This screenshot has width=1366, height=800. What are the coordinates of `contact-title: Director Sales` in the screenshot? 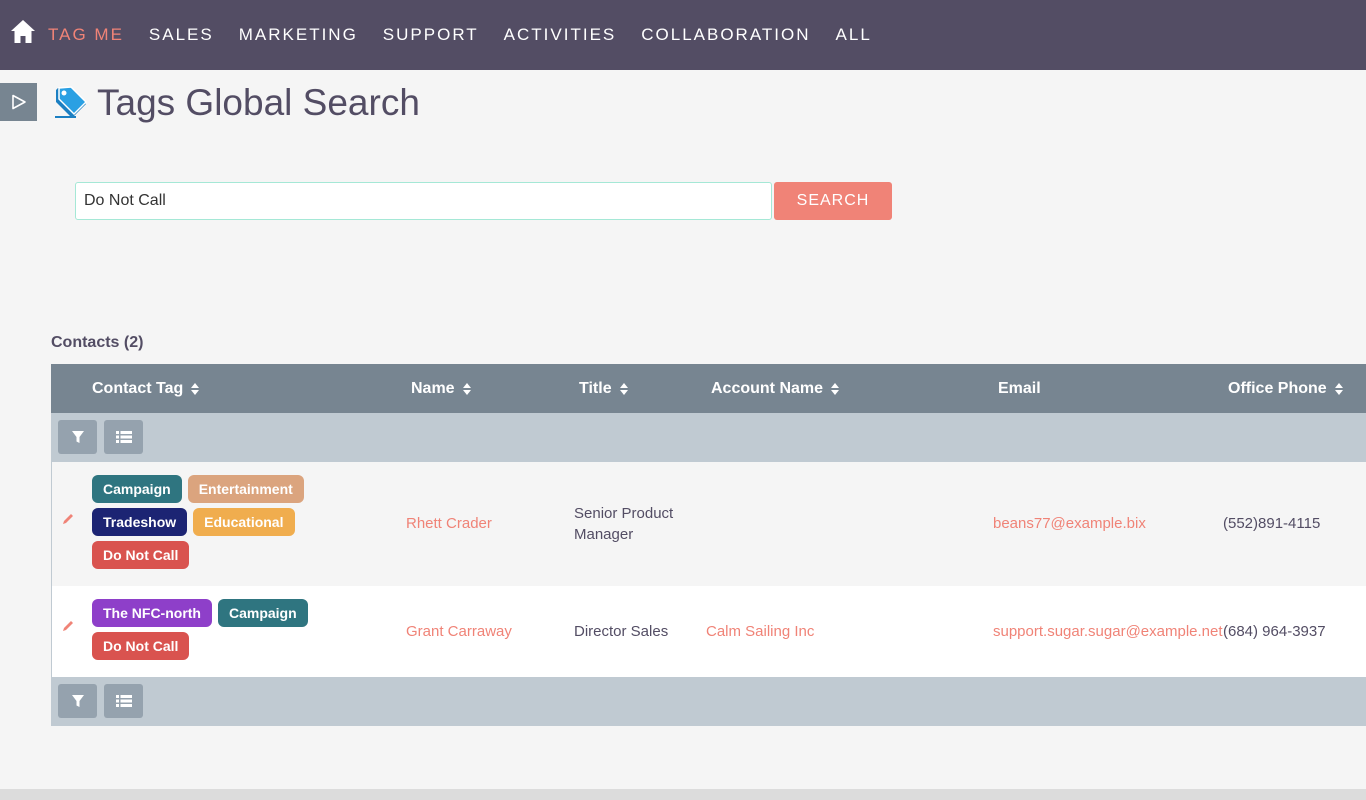 It's located at (621, 631).